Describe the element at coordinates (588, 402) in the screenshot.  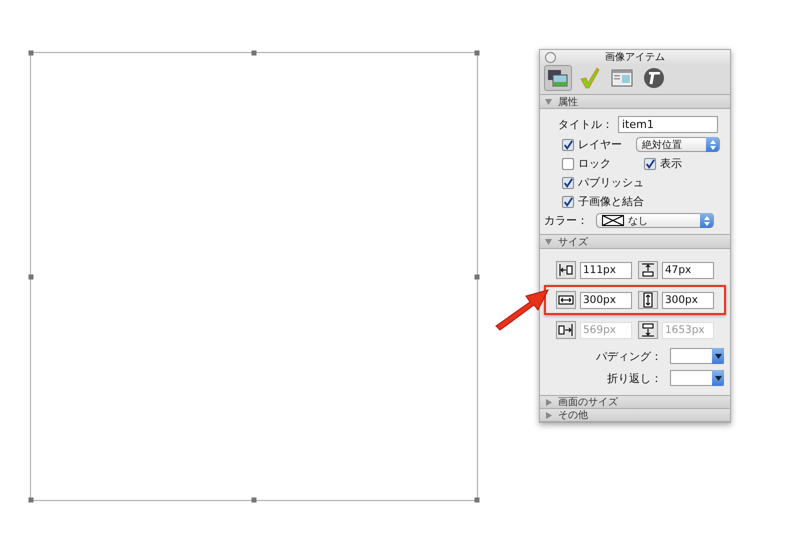
I see `section-title: 画面のサイズ` at that location.